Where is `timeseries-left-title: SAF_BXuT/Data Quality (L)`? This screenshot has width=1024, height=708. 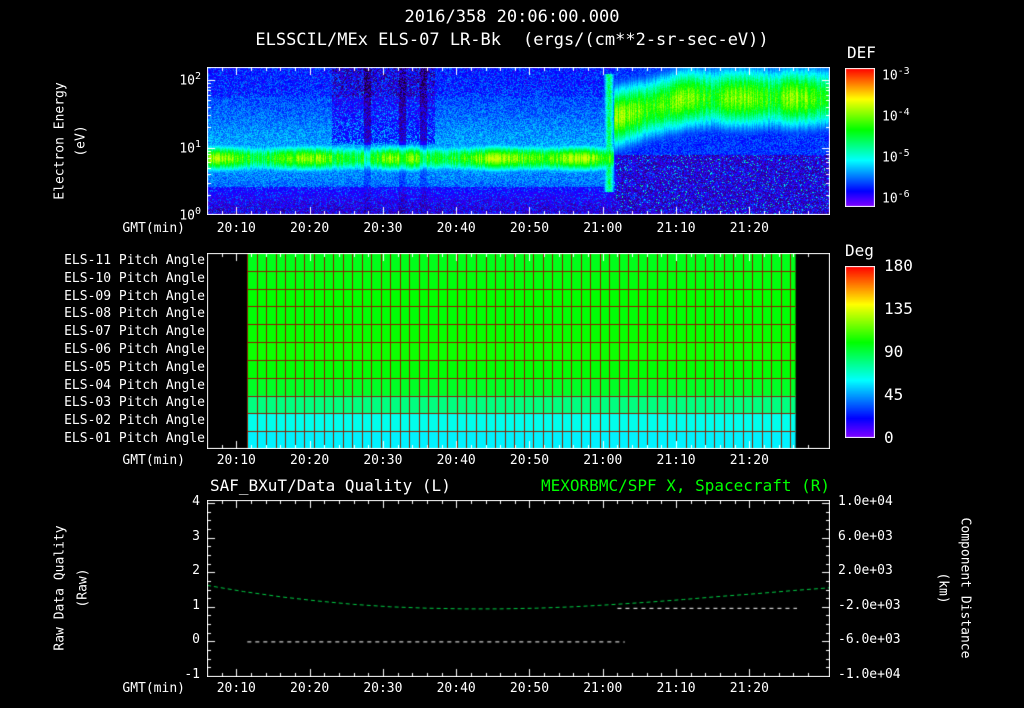
timeseries-left-title: SAF_BXuT/Data Quality (L) is located at coordinates (330, 485).